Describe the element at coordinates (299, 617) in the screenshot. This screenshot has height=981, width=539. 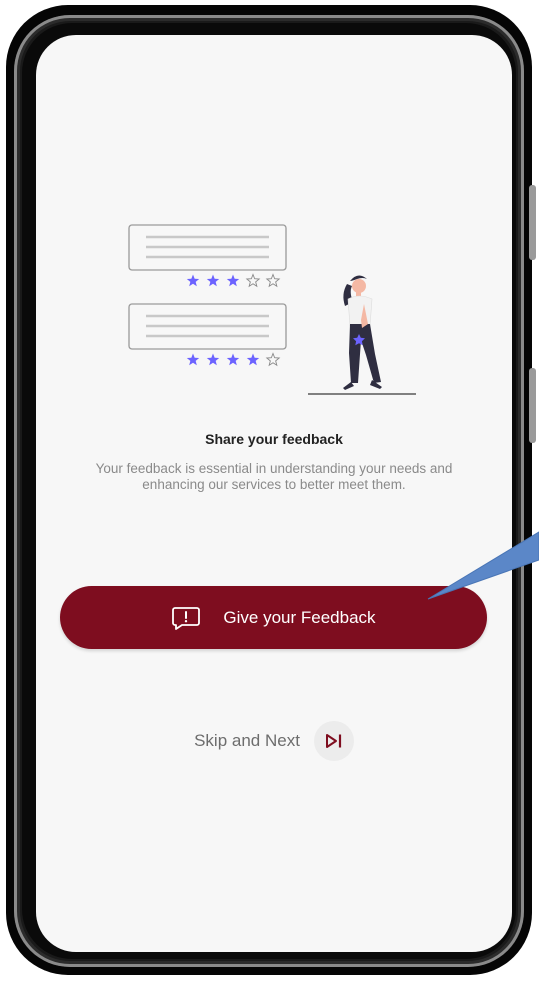
I see `give-feedback-label: Give your Feedback` at that location.